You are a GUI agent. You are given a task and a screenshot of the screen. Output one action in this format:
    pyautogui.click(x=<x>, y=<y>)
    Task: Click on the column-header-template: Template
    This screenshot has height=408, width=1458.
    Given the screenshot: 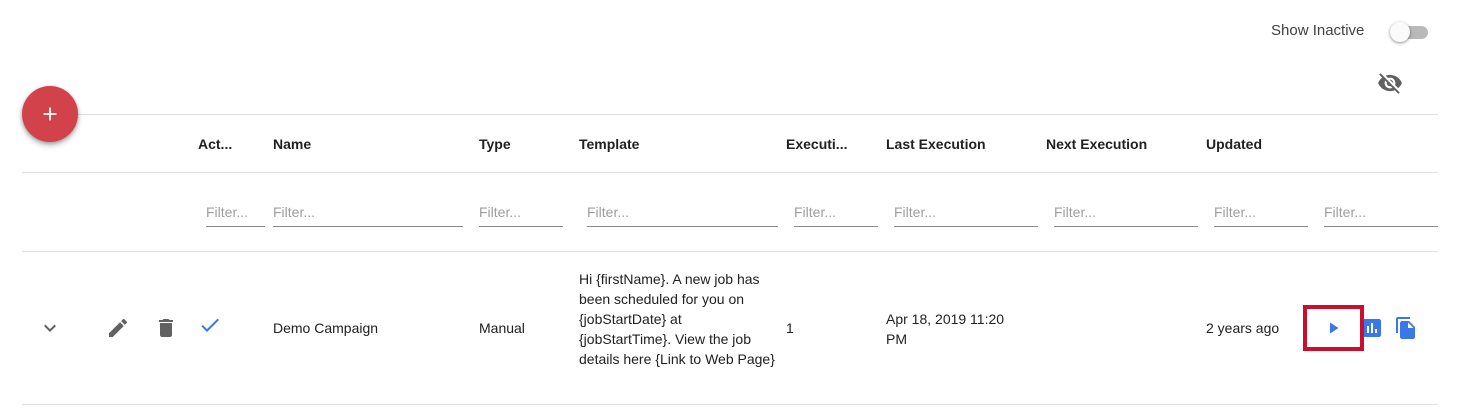 What is the action you would take?
    pyautogui.click(x=669, y=144)
    